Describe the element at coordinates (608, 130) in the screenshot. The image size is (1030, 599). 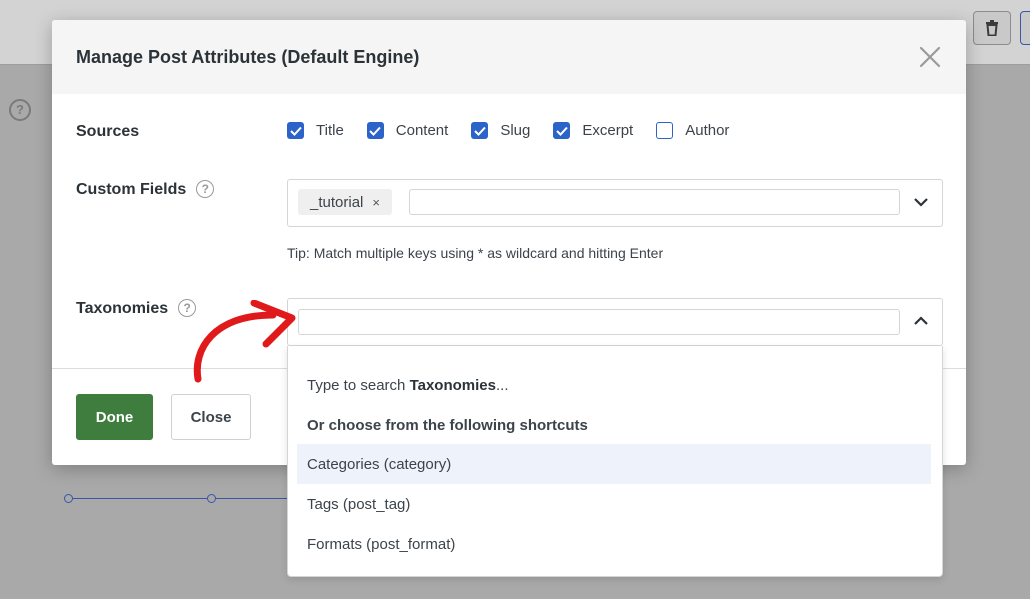
I see `source-excerpt-label: Excerpt` at that location.